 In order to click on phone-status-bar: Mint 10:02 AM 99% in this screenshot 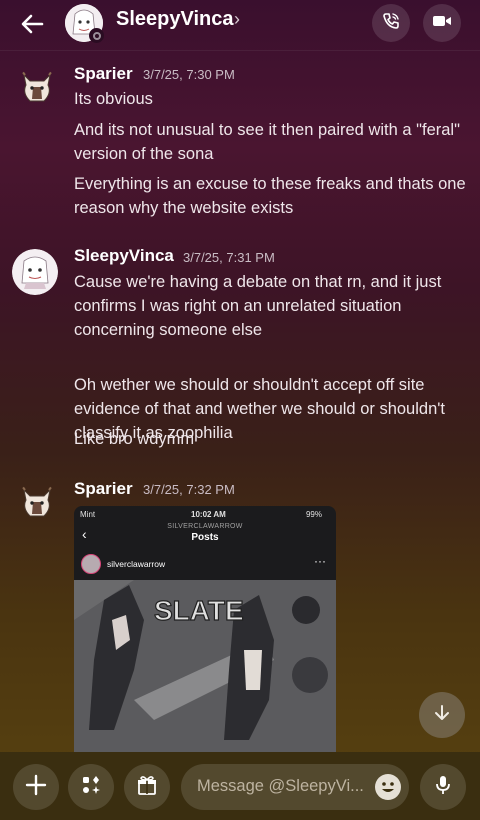, I will do `click(205, 515)`.